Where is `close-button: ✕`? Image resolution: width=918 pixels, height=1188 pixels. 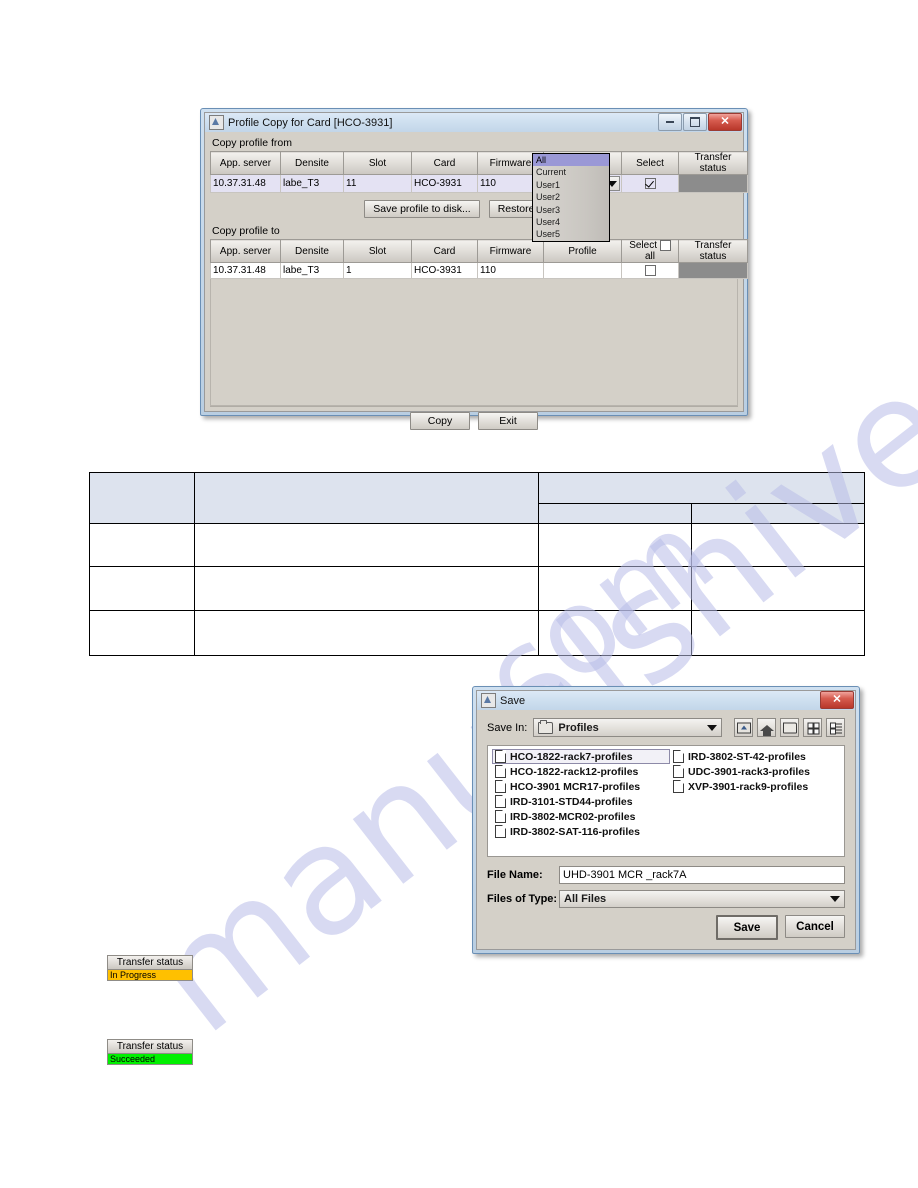 close-button: ✕ is located at coordinates (725, 122).